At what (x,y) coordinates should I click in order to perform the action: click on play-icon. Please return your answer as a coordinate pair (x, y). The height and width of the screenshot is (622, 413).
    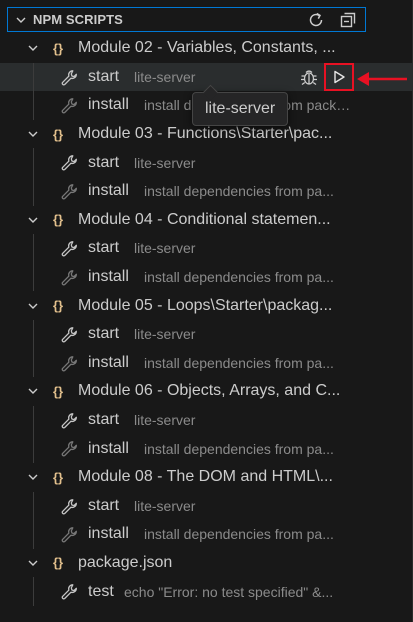
    Looking at the image, I should click on (339, 77).